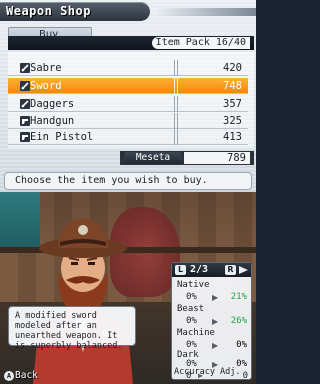  I want to click on shopkeeper-portrait, so click(83, 301).